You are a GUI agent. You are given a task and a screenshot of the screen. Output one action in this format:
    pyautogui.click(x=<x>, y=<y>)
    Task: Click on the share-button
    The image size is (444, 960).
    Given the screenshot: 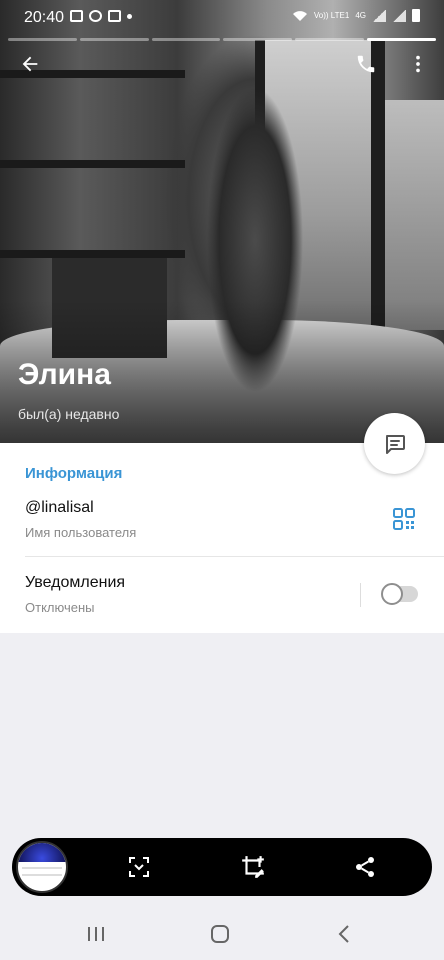 What is the action you would take?
    pyautogui.click(x=365, y=867)
    